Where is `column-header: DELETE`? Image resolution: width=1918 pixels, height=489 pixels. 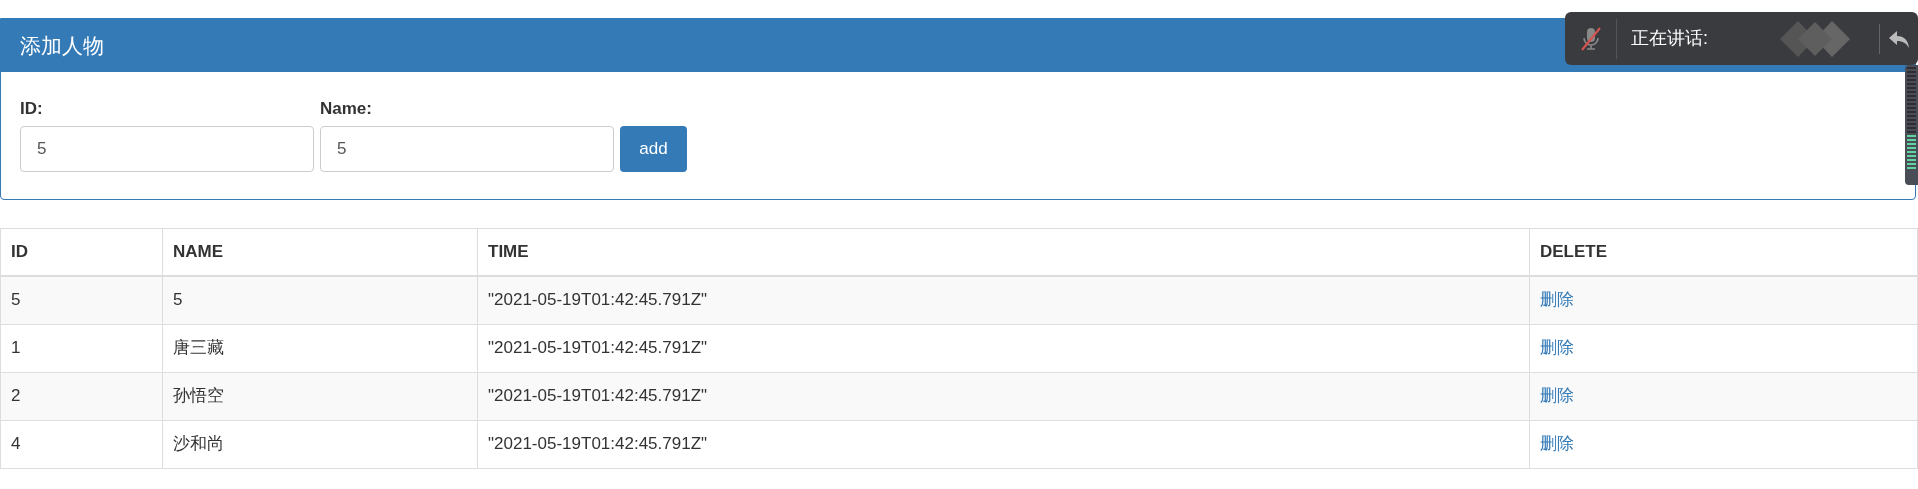 column-header: DELETE is located at coordinates (1724, 251).